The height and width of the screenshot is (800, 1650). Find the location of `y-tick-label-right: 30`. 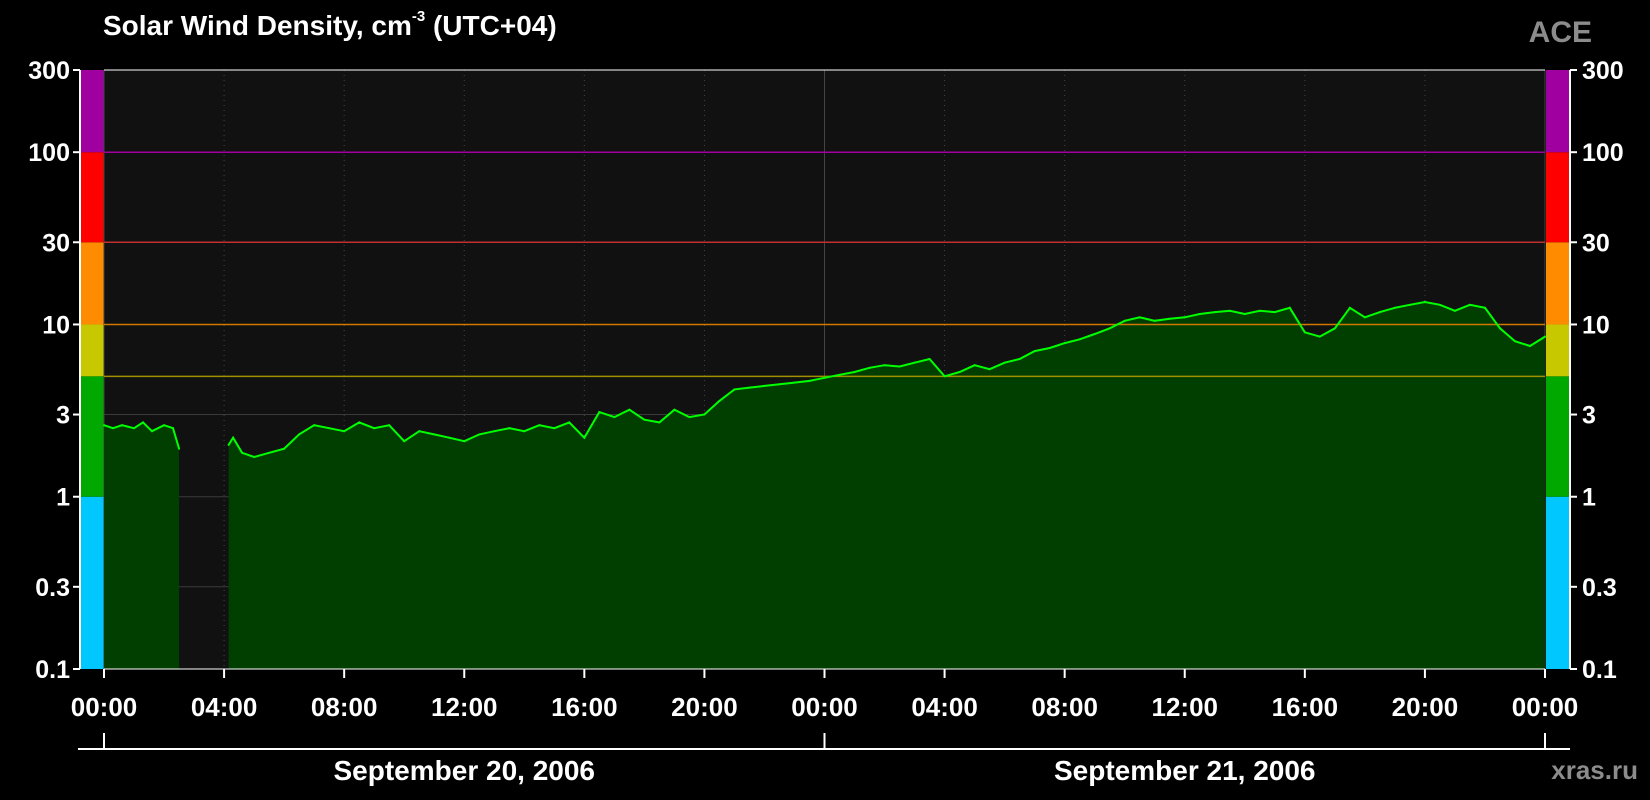

y-tick-label-right: 30 is located at coordinates (1596, 243).